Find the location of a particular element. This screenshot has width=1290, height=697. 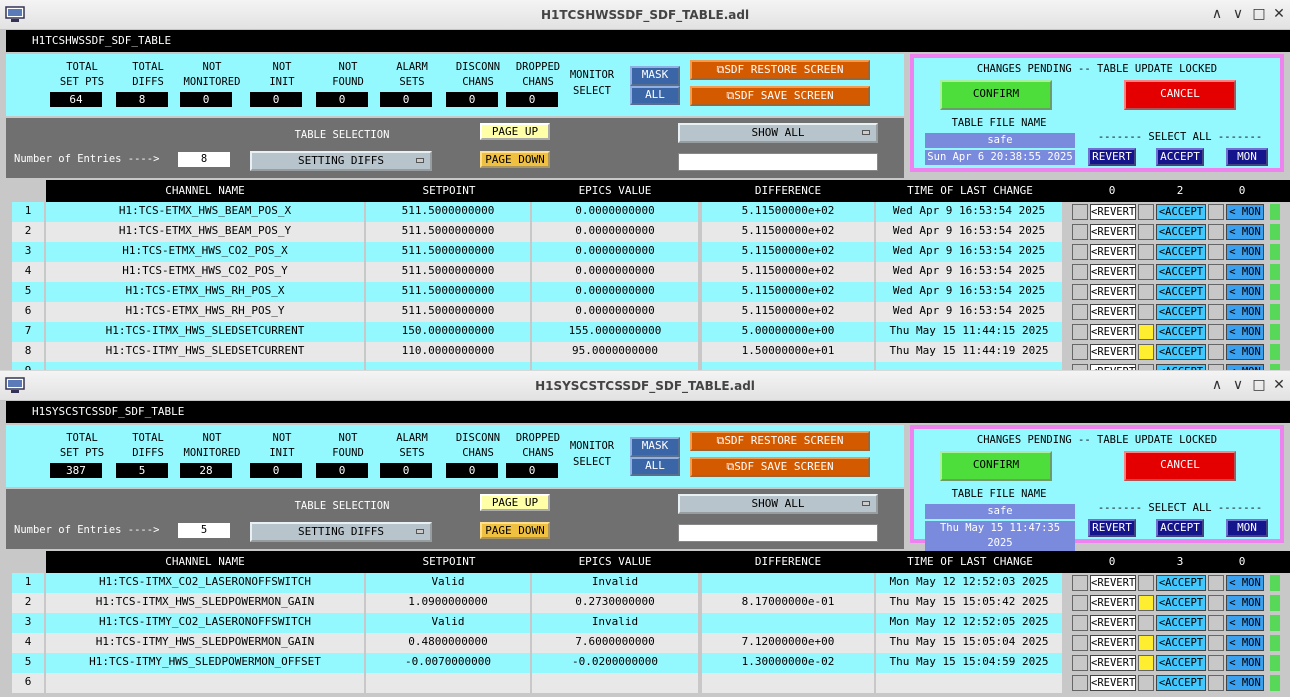

page-down-button: PAGE DOWN is located at coordinates (515, 530).